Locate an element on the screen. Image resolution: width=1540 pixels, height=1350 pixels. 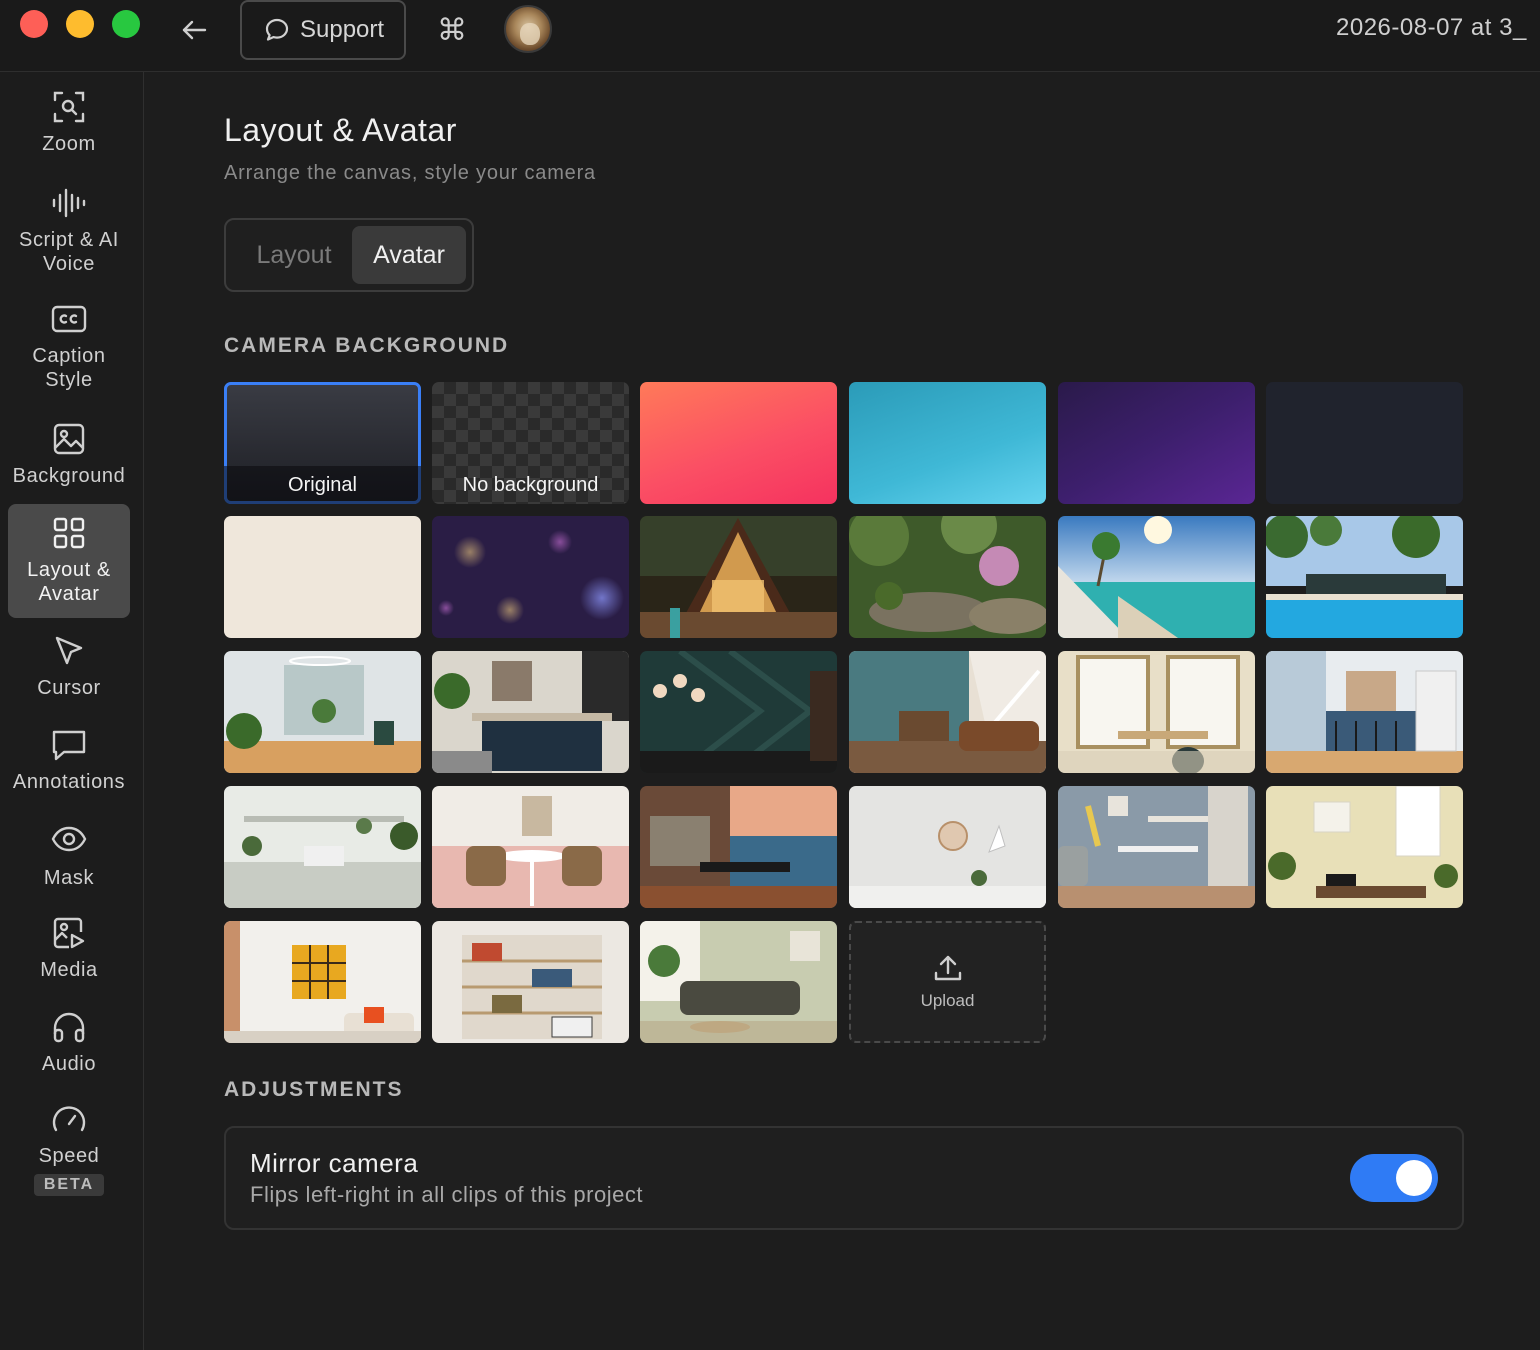
sidebar-item-layout-avatar: Layout & Avatar is located at coordinates (69, 561).